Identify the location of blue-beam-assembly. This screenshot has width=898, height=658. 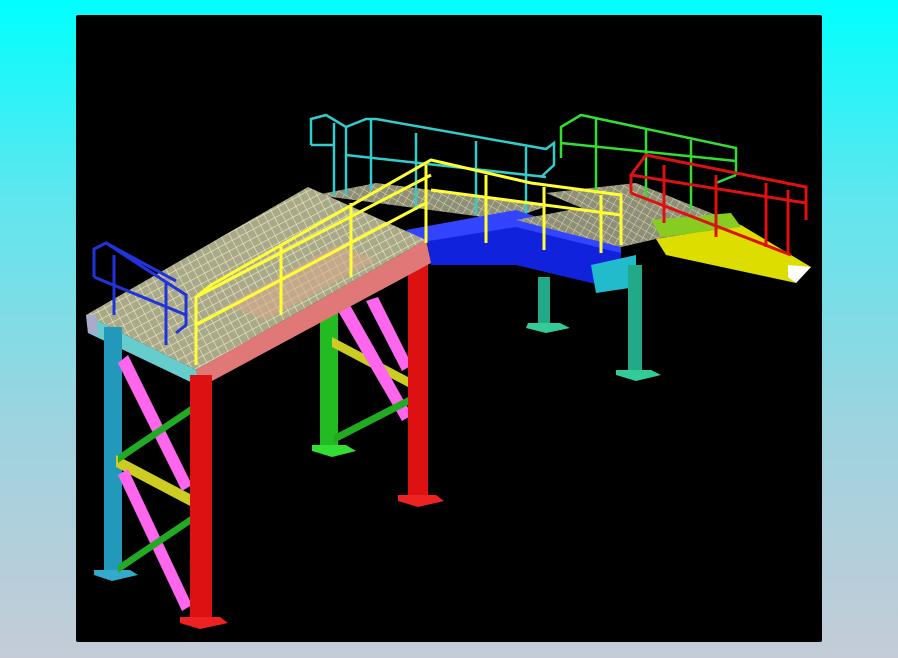
(531, 249).